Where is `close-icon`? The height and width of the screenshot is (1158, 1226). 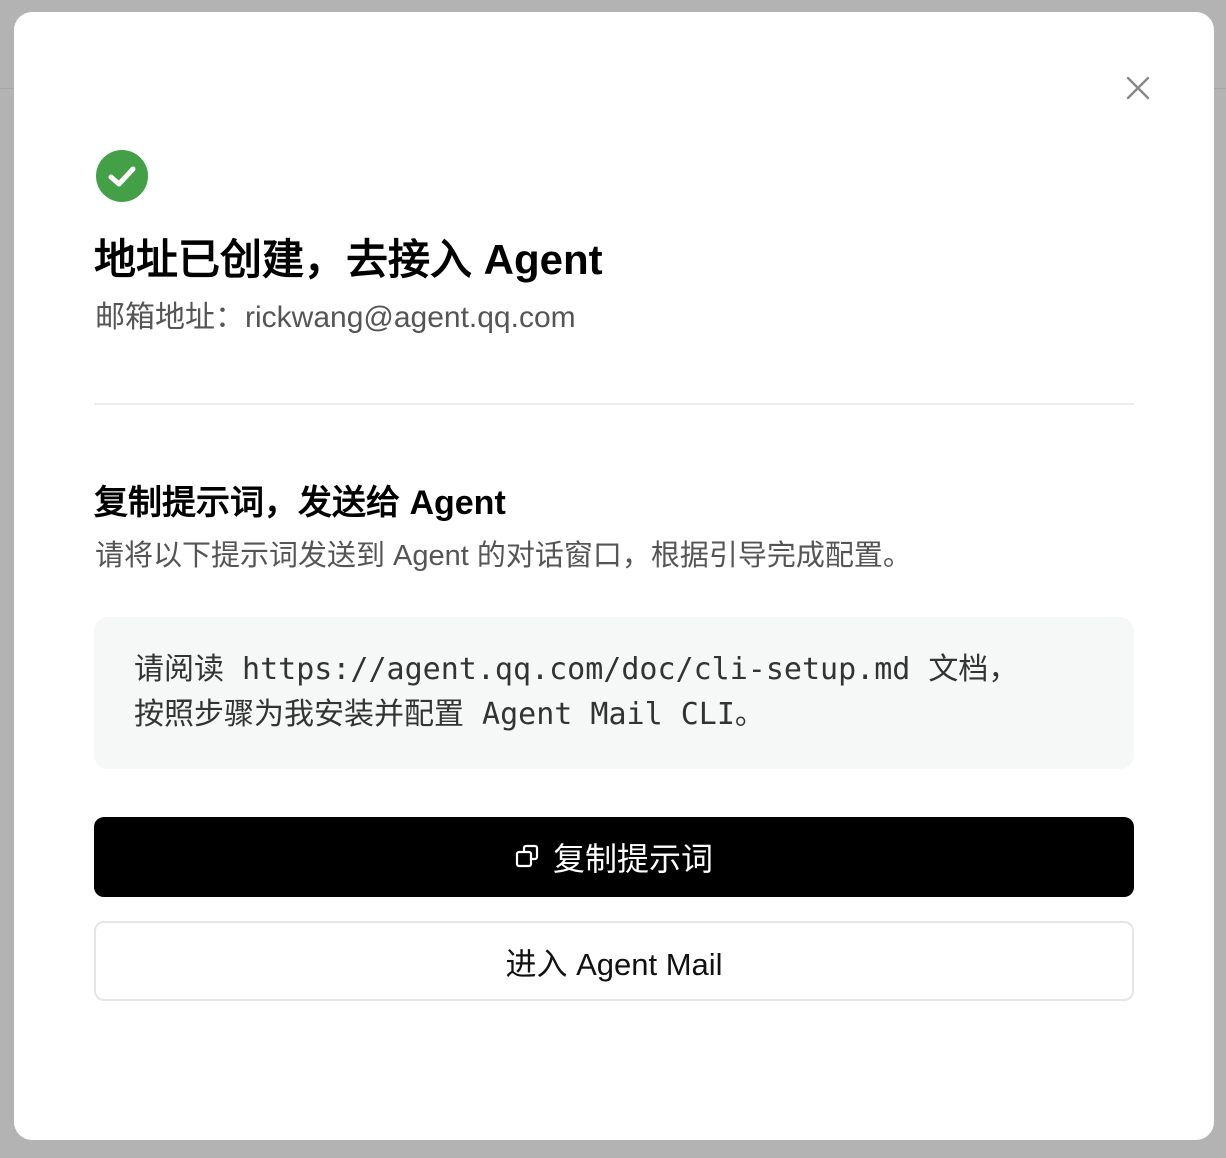
close-icon is located at coordinates (1138, 88).